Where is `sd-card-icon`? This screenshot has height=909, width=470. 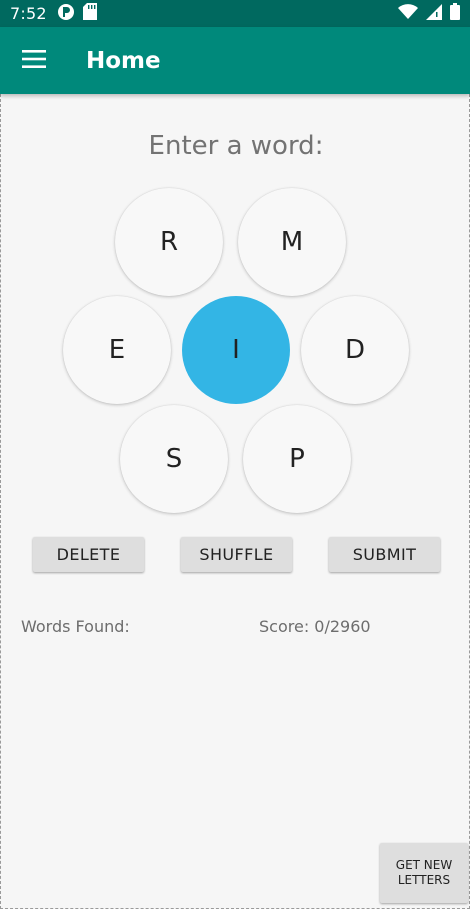
sd-card-icon is located at coordinates (89, 13).